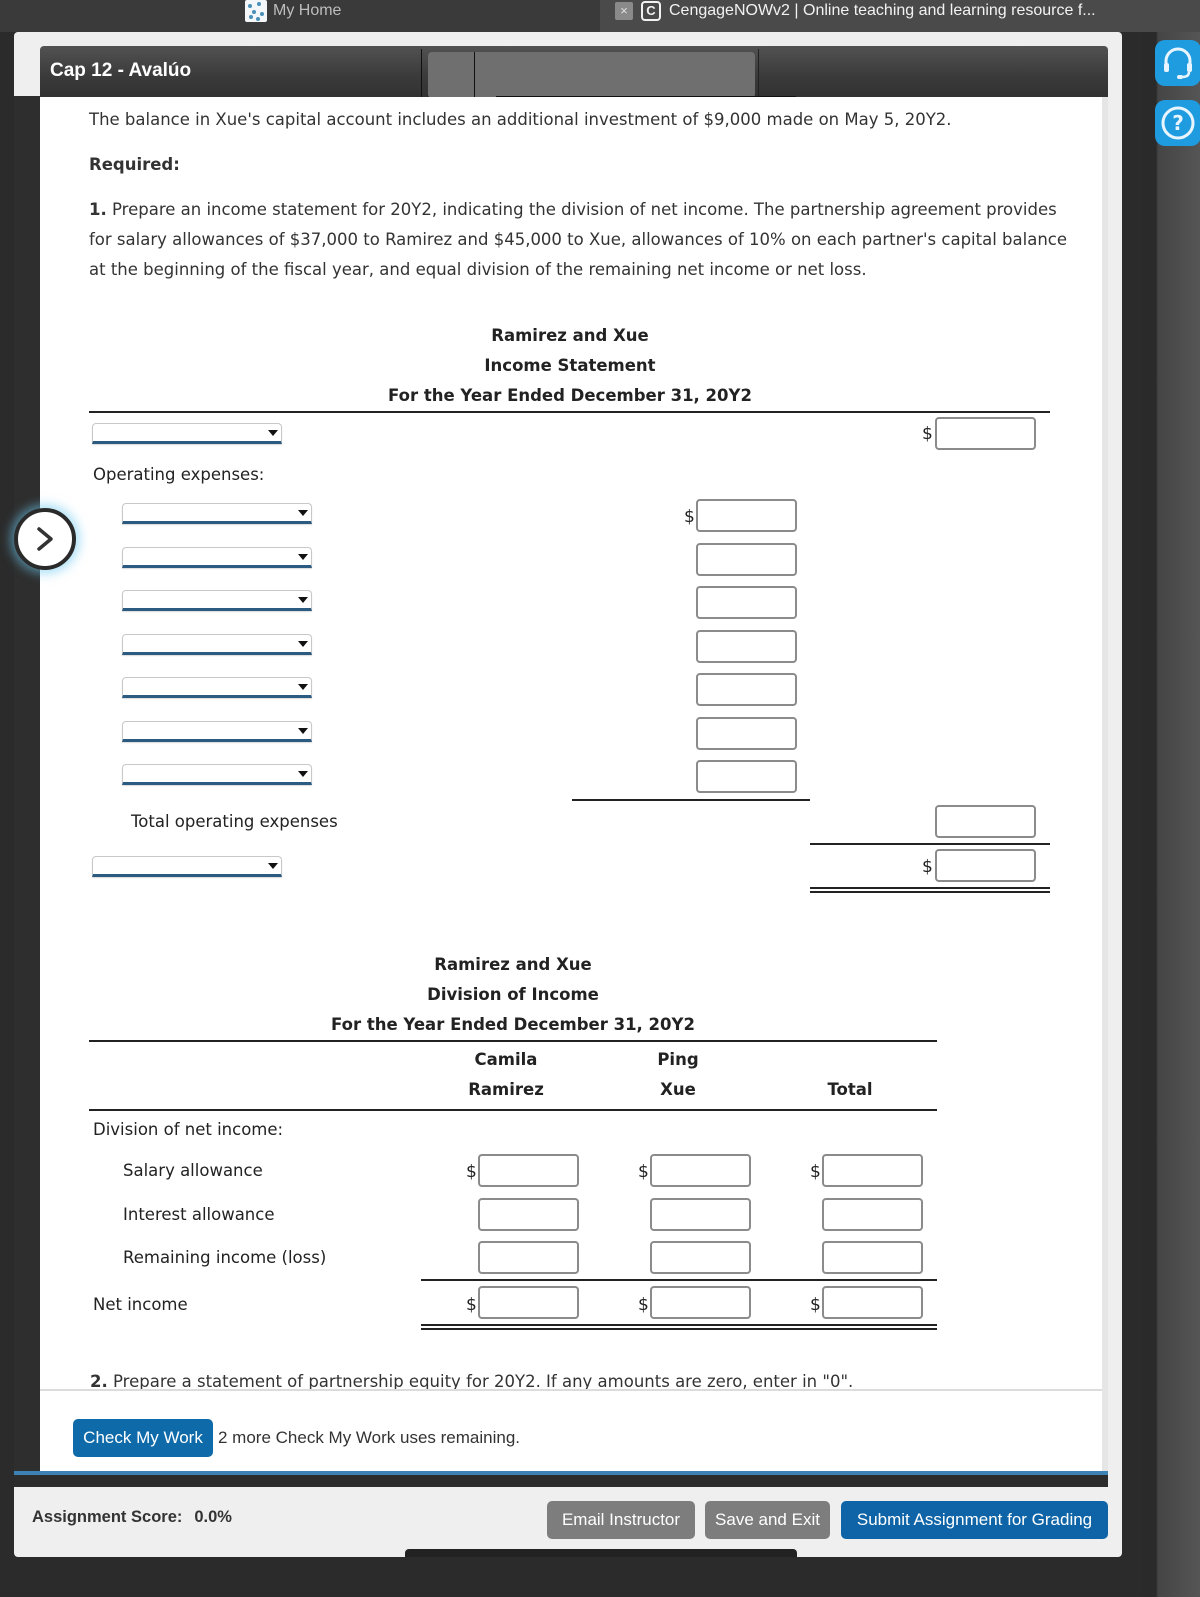  Describe the element at coordinates (700, 1170) in the screenshot. I see `salary-xue-input` at that location.